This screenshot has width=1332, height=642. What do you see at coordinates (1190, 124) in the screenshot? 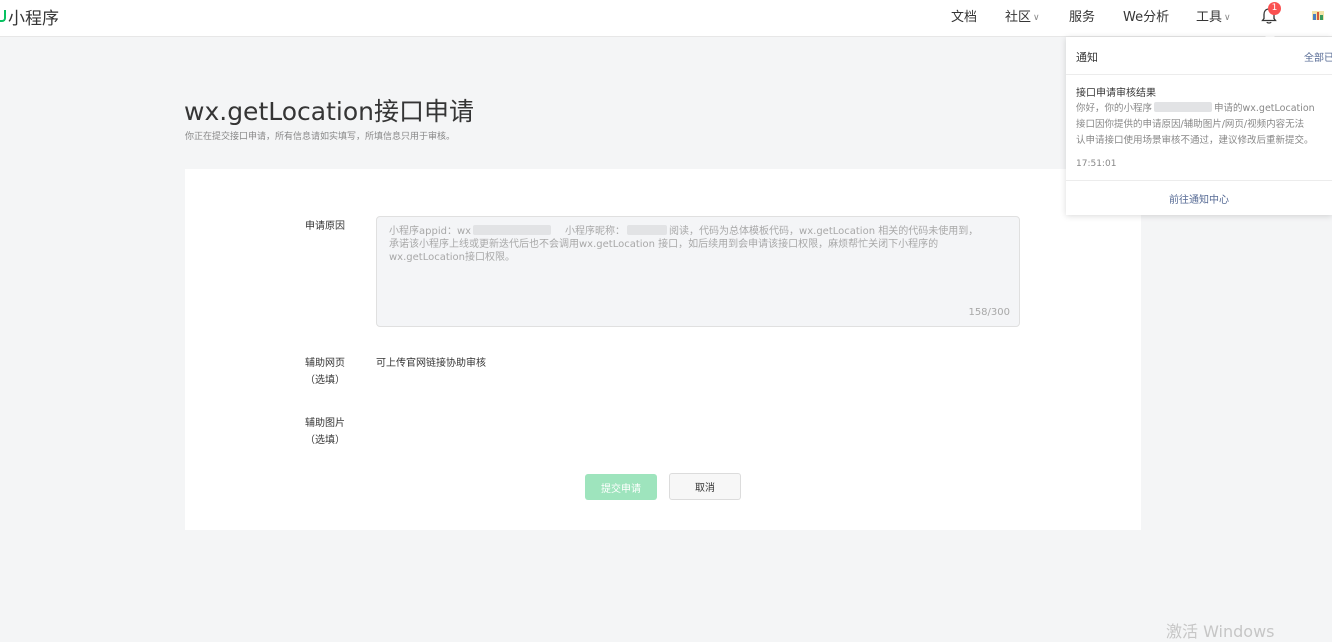
I see `notification-body-line2: 接口因你提供的申请原因/辅助图片/网页/视频内容无法` at bounding box center [1190, 124].